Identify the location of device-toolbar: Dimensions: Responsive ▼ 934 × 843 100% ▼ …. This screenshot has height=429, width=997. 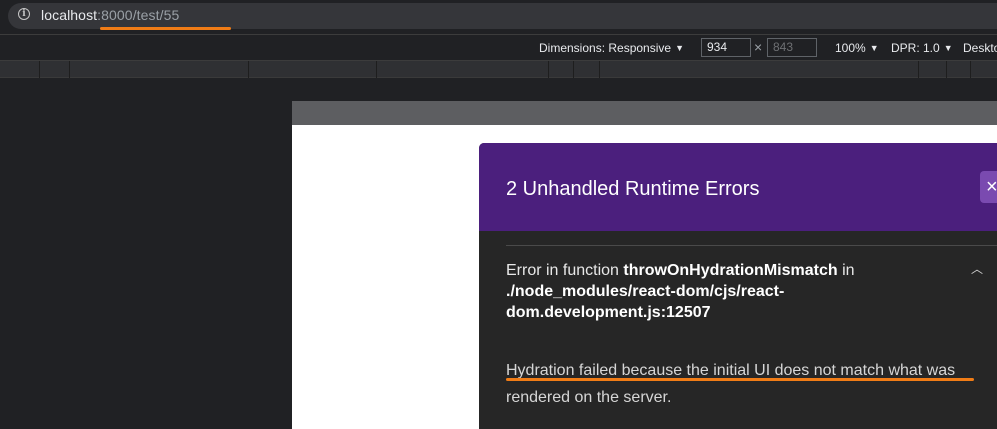
(498, 47).